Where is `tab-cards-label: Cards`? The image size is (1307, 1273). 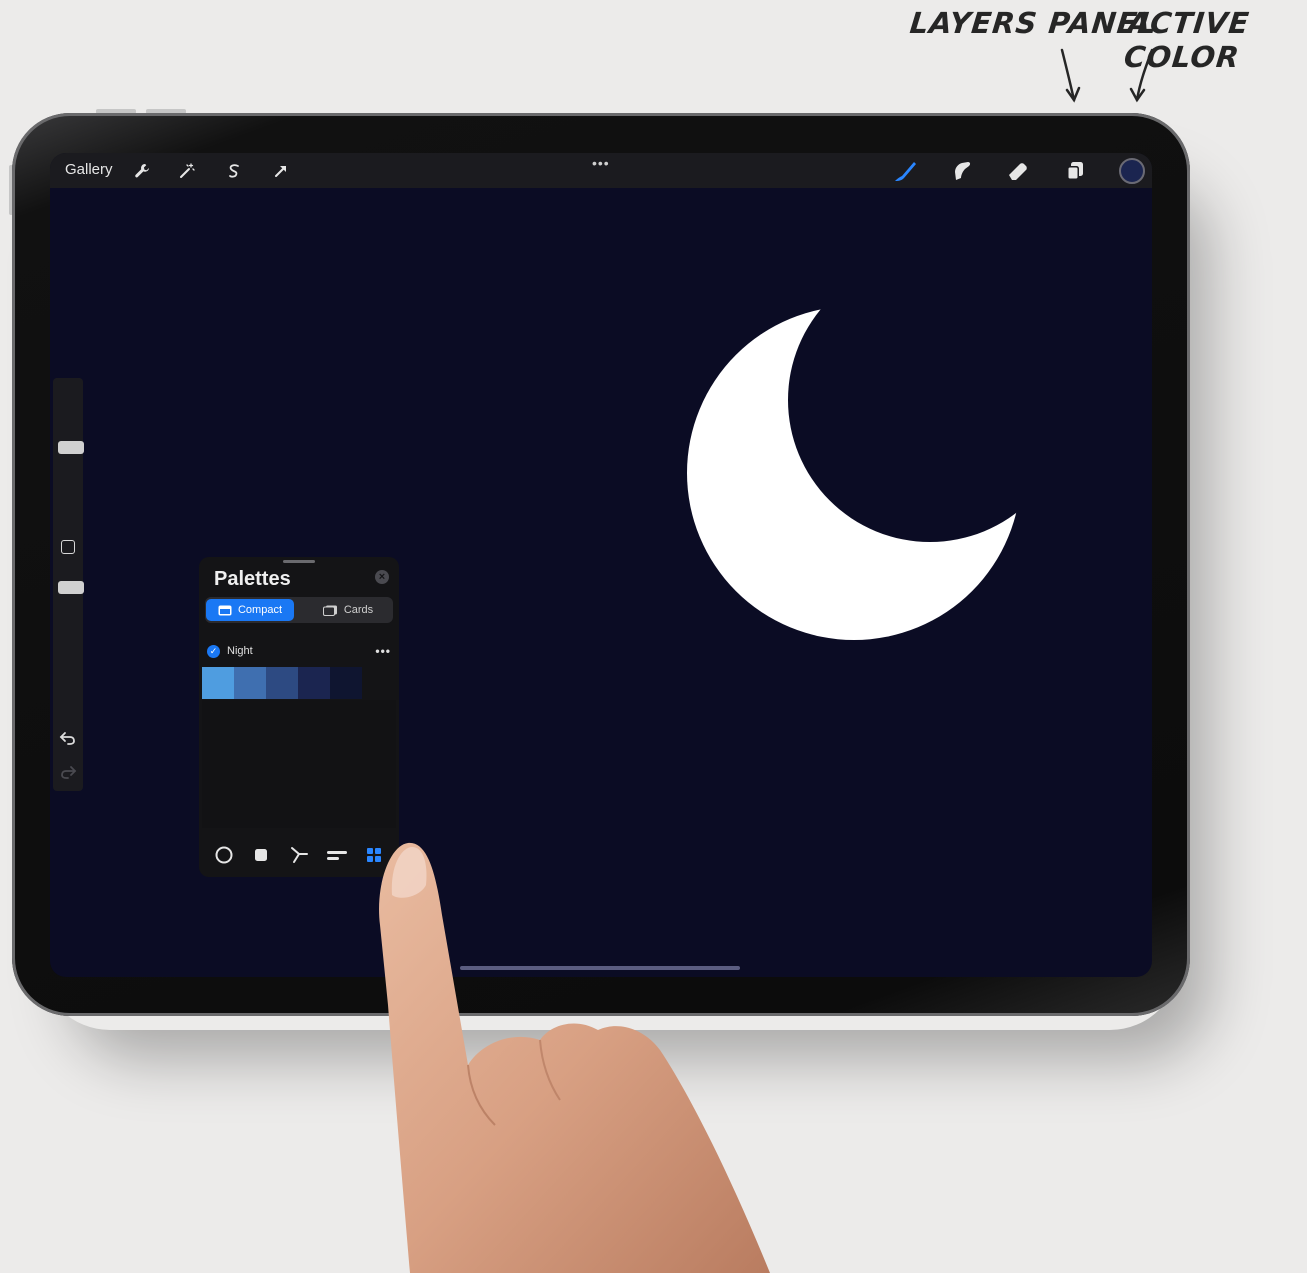 tab-cards-label: Cards is located at coordinates (358, 610).